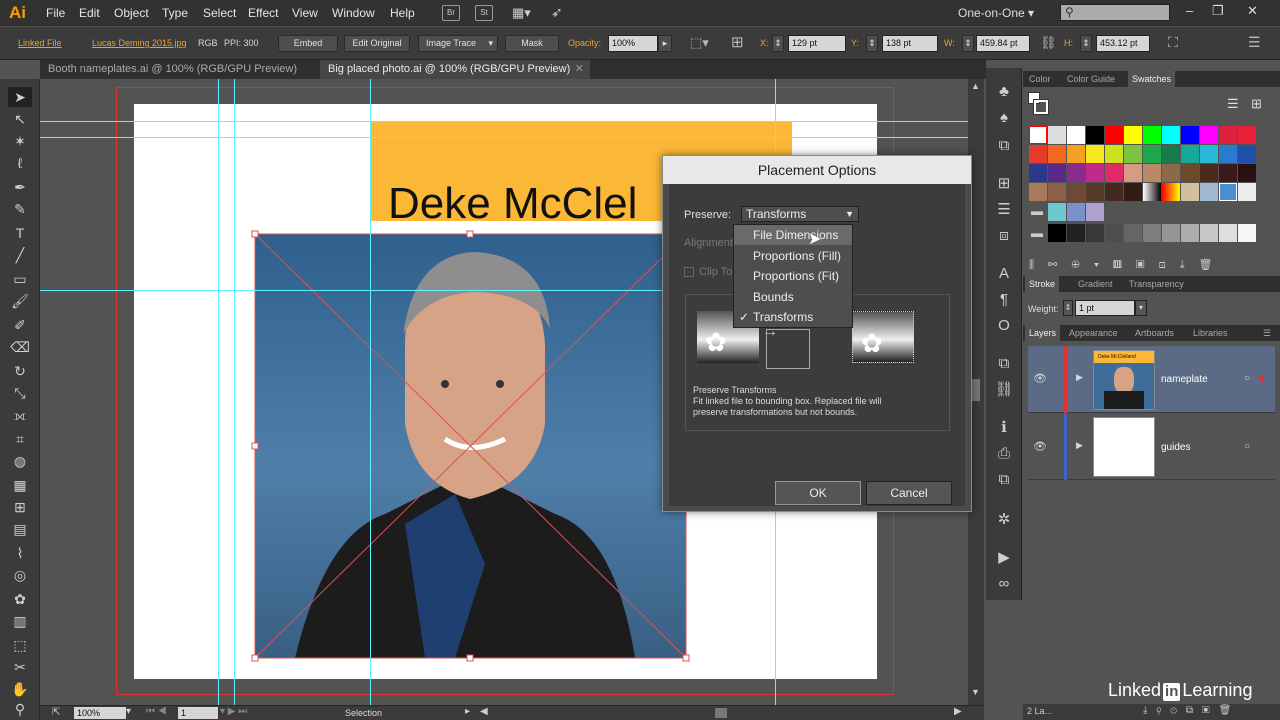 Image resolution: width=1280 pixels, height=720 pixels. I want to click on layers-footer-icons: ⤓⚲⊙⧉▣🗑, so click(1191, 710).